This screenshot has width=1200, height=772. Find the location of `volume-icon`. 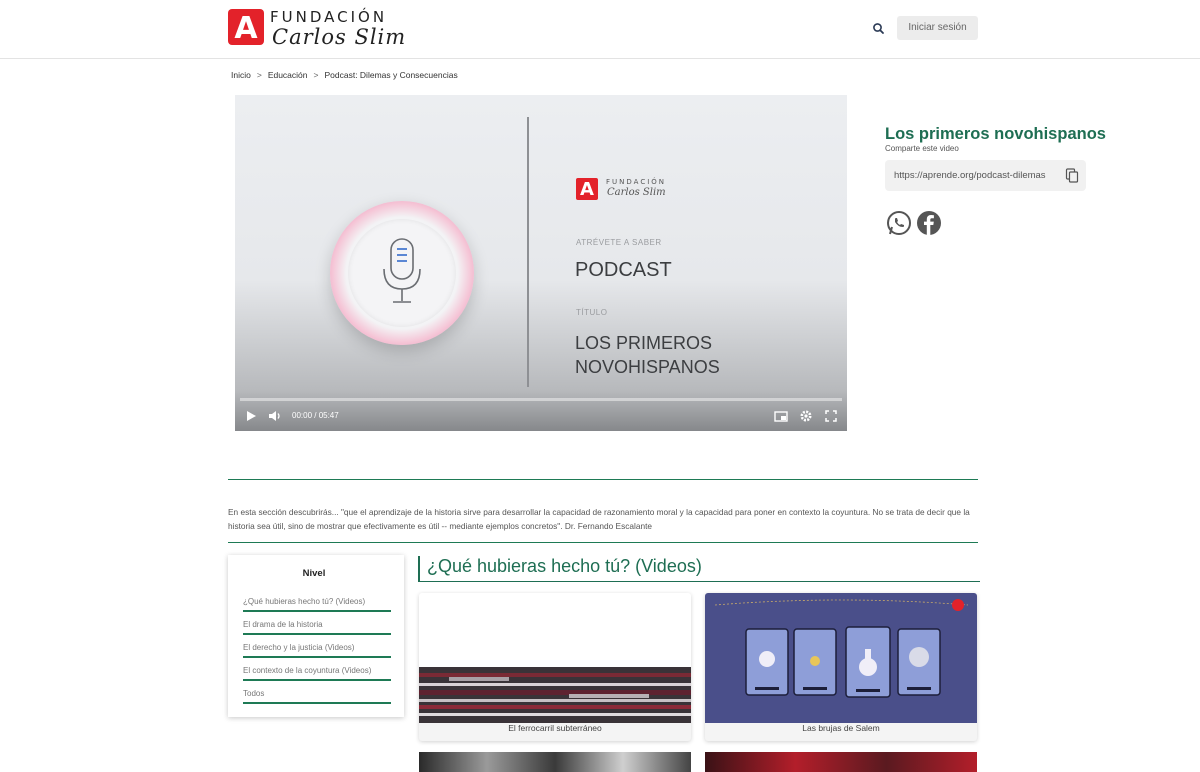

volume-icon is located at coordinates (274, 416).